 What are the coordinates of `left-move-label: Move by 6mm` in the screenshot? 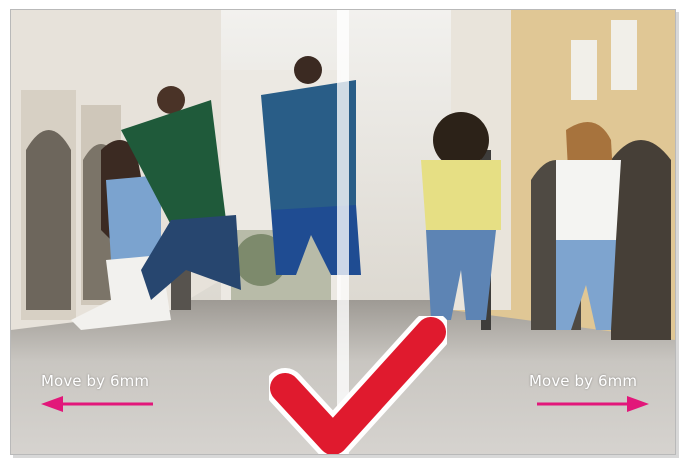 It's located at (95, 381).